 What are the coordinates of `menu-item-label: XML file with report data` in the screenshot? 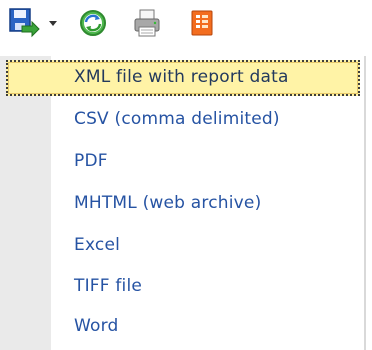 It's located at (181, 77).